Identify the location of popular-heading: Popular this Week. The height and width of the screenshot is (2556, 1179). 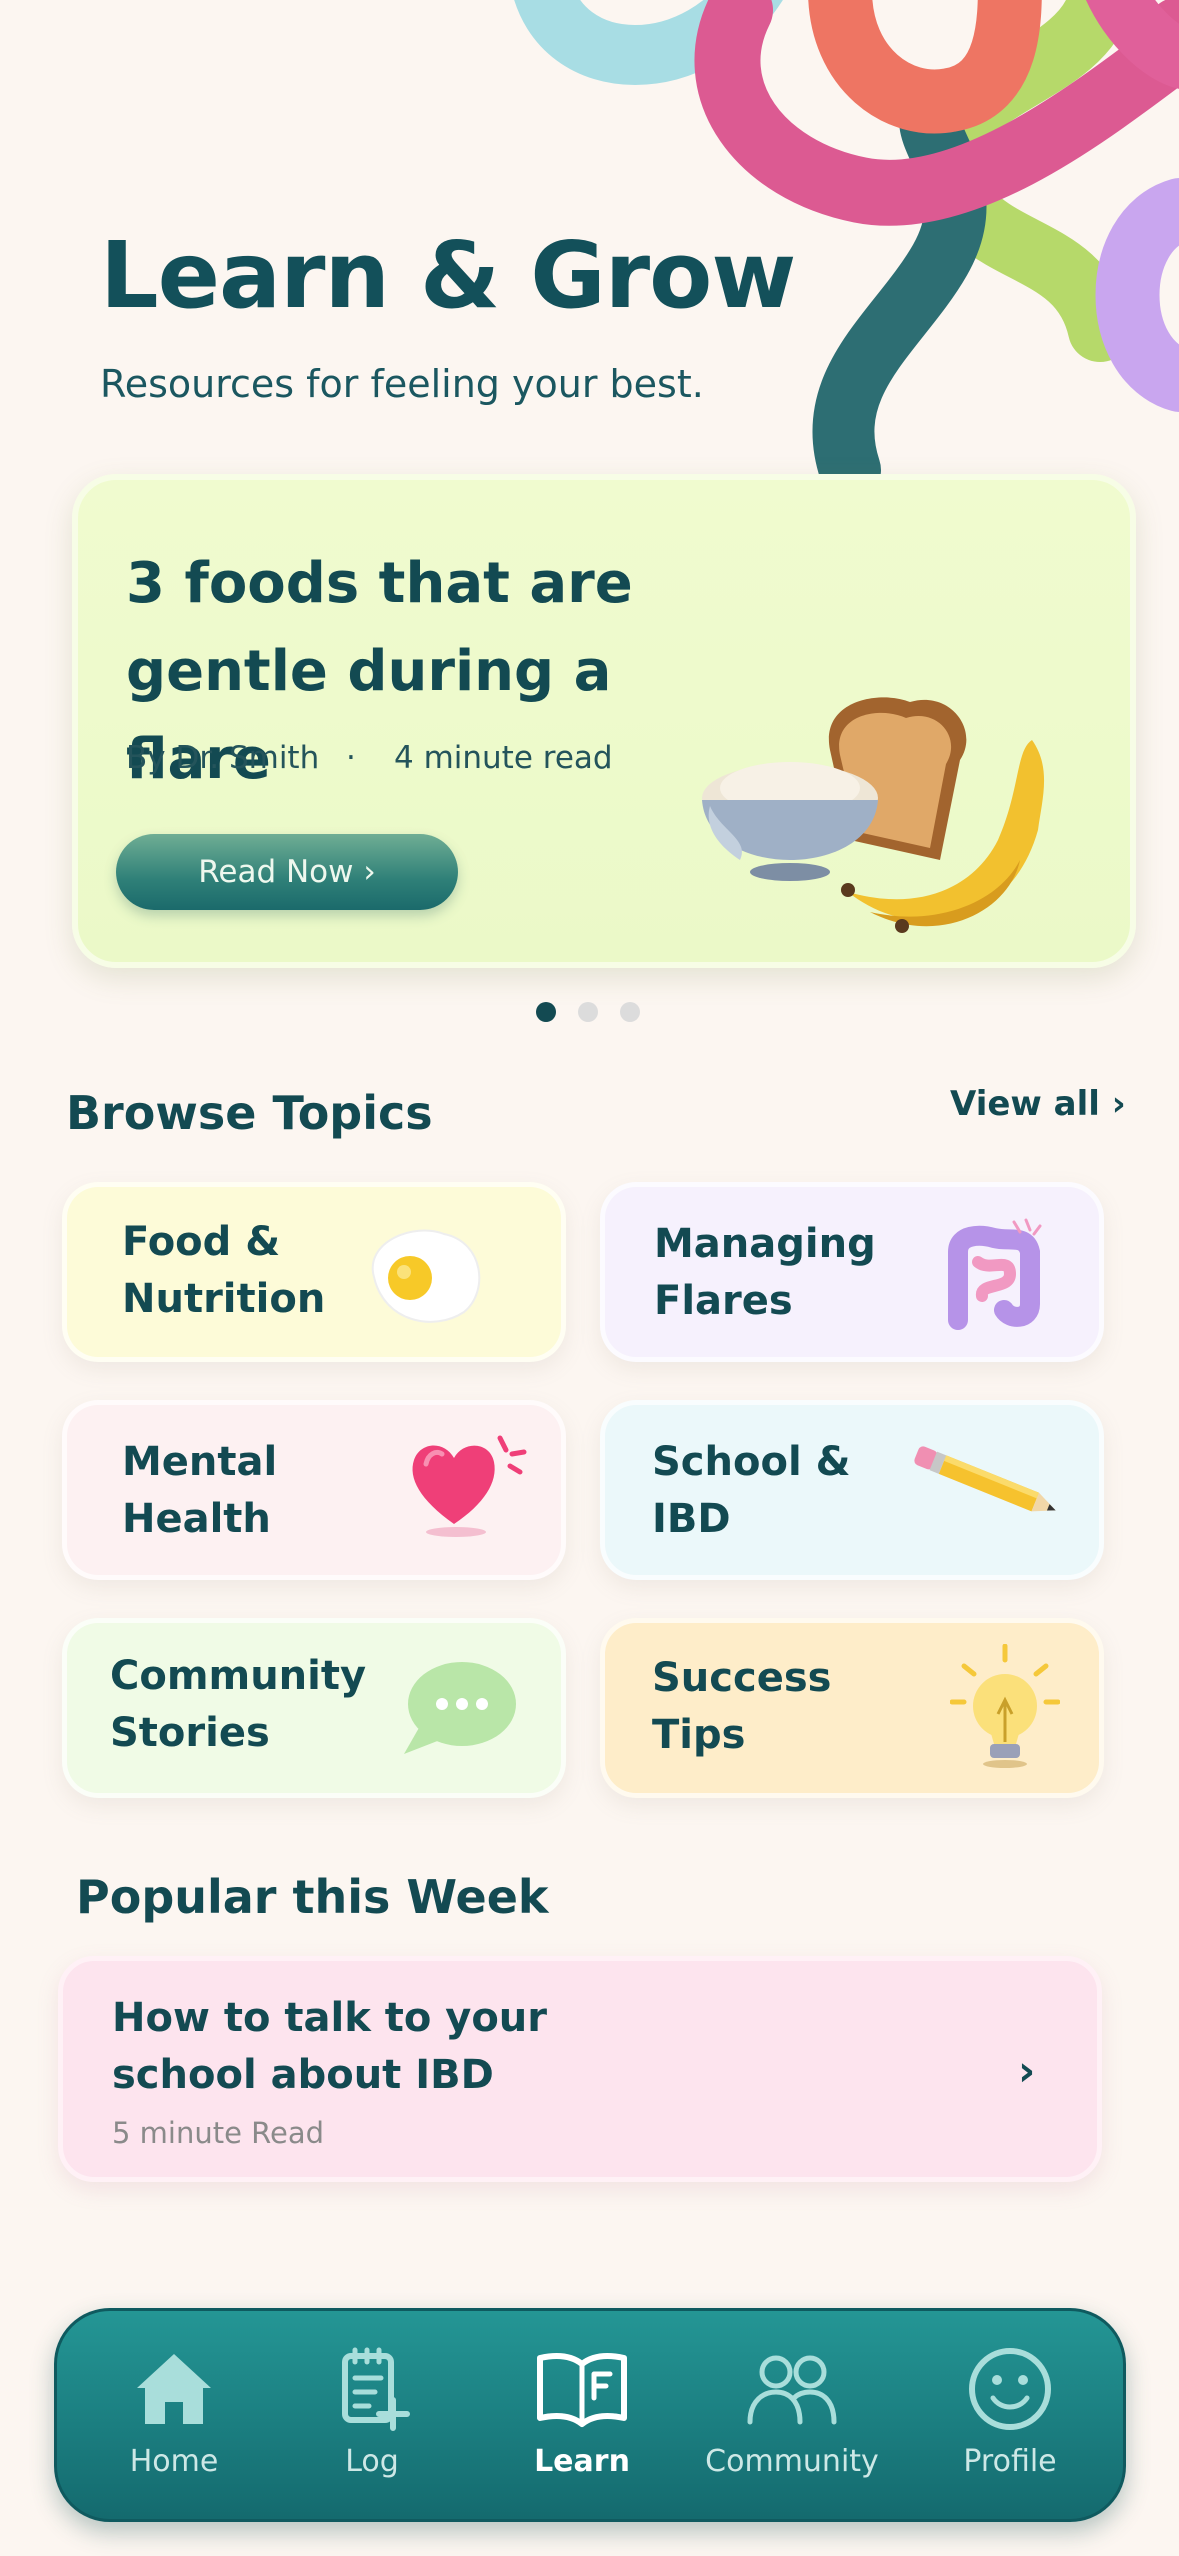
(312, 1897).